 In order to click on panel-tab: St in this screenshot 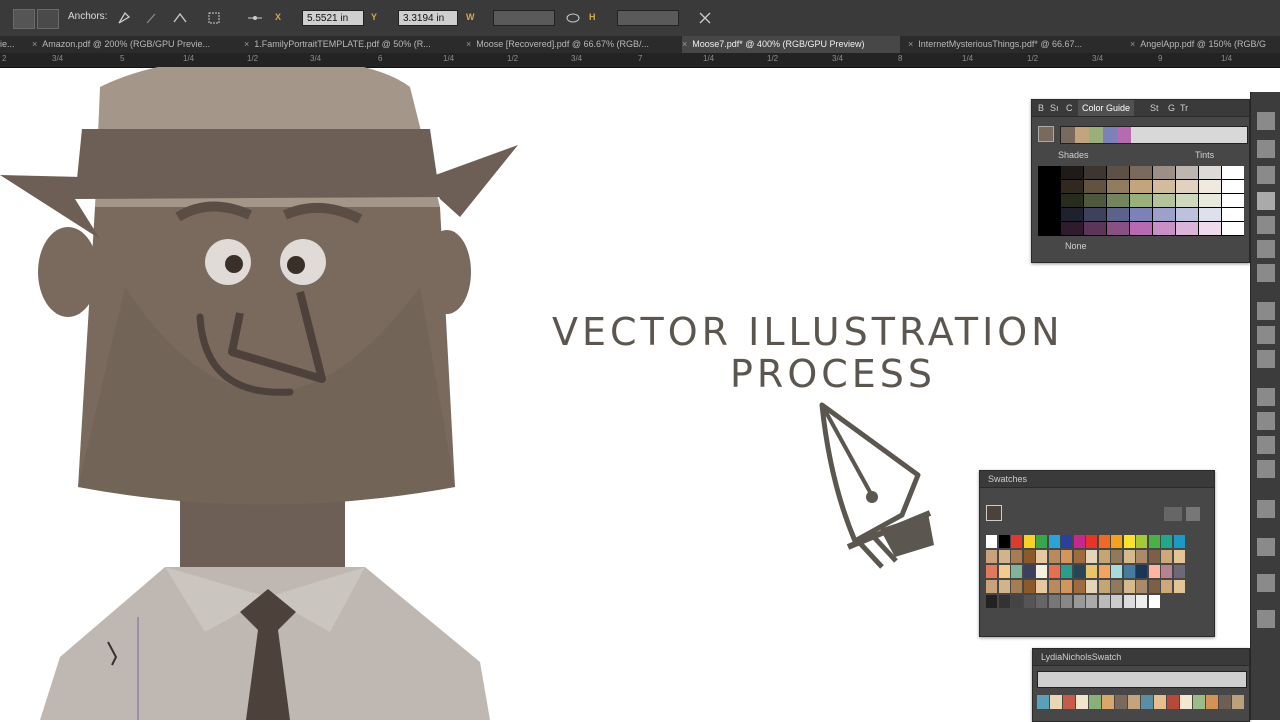, I will do `click(1154, 108)`.